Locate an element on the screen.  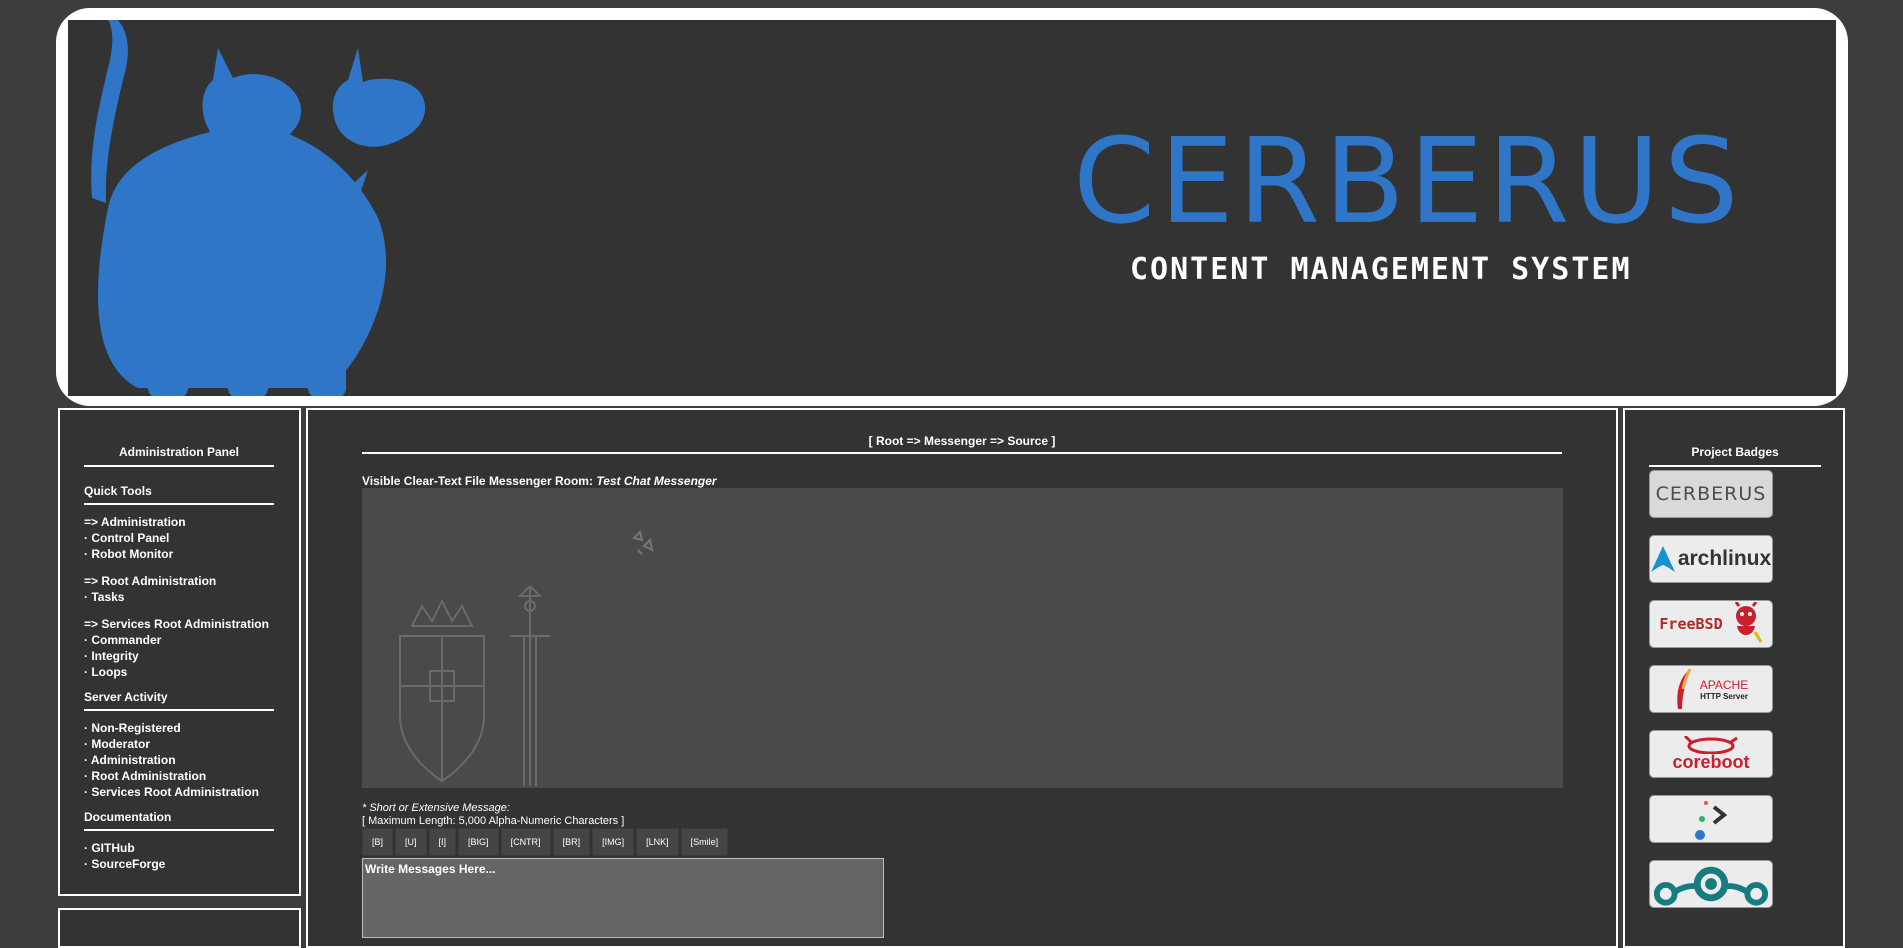
quick-tools-heading: Quick Tools is located at coordinates (179, 494).